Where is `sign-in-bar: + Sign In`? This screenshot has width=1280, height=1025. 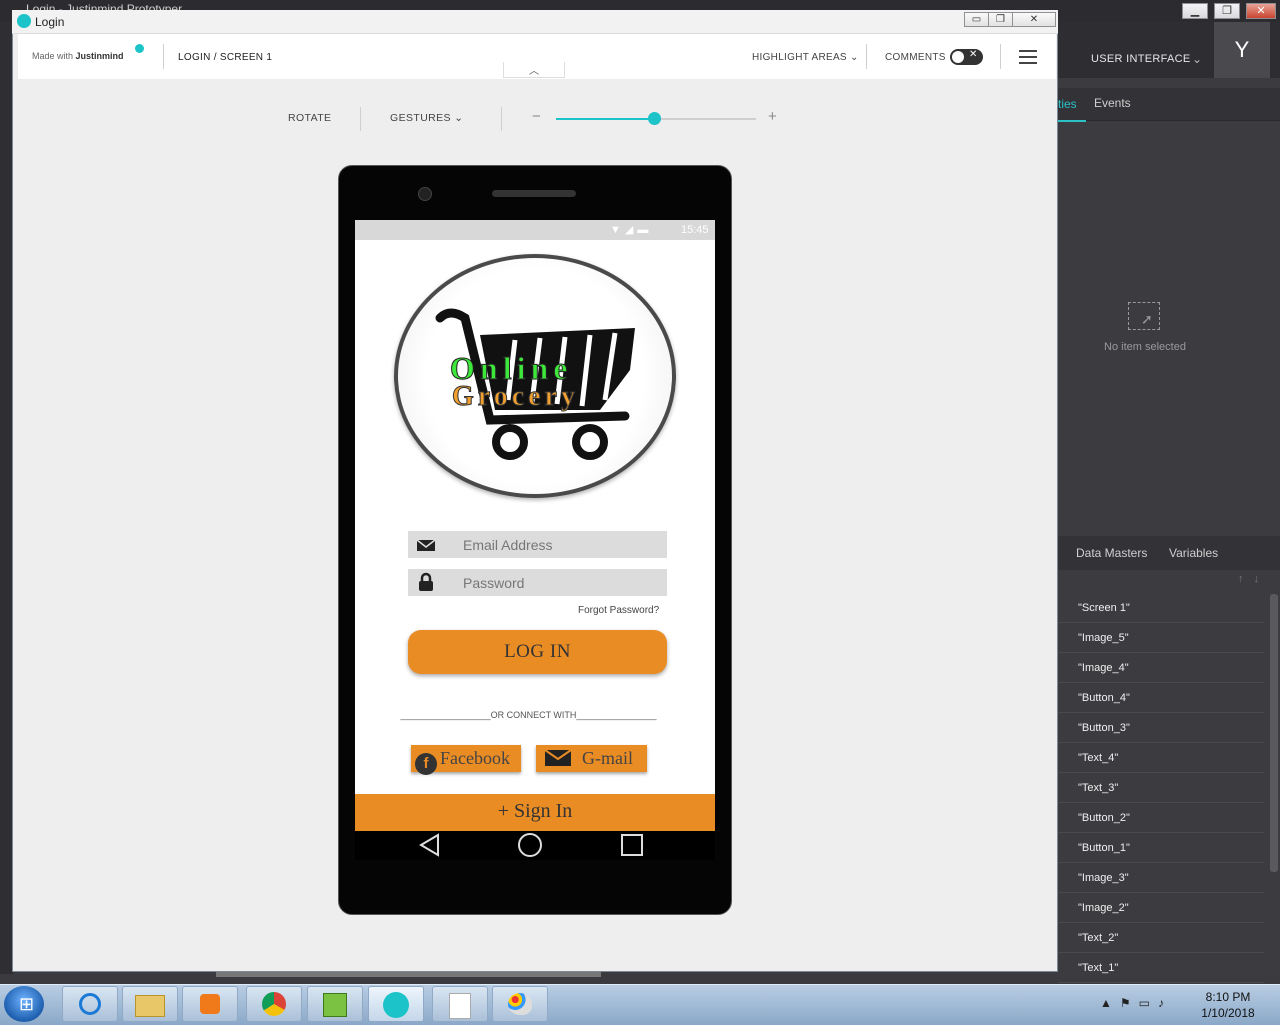 sign-in-bar: + Sign In is located at coordinates (535, 812).